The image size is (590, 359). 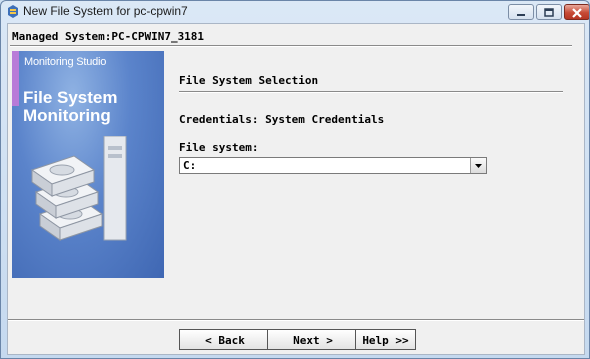 What do you see at coordinates (219, 147) in the screenshot?
I see `file-system-label: File system:` at bounding box center [219, 147].